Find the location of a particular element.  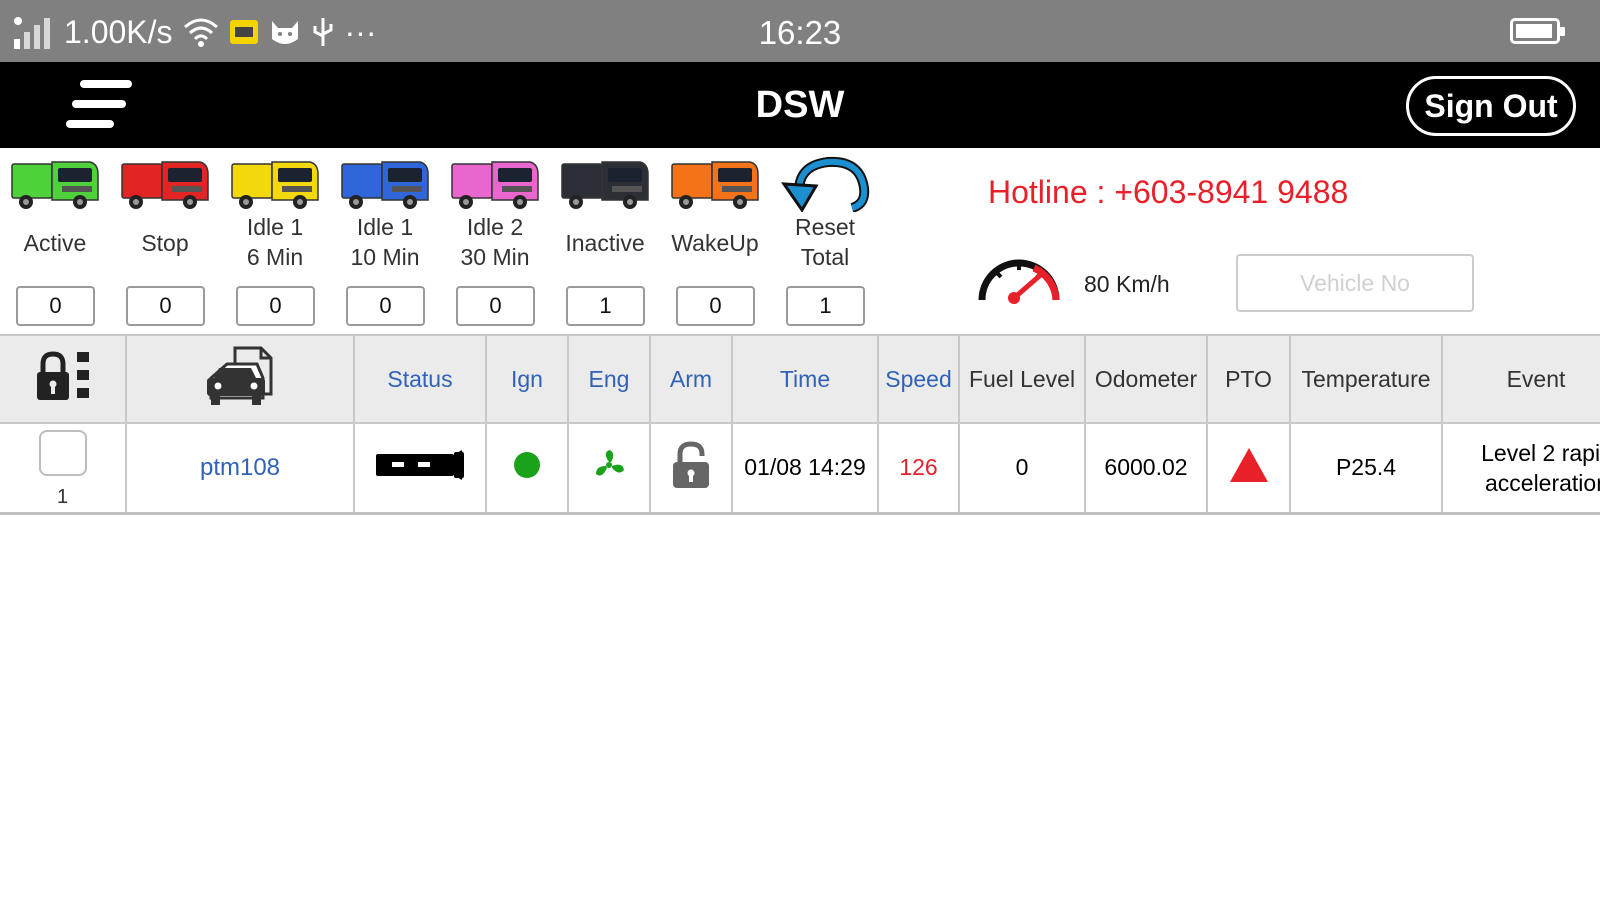

counter-3: Idle 1 10 Min 0 is located at coordinates (385, 241).